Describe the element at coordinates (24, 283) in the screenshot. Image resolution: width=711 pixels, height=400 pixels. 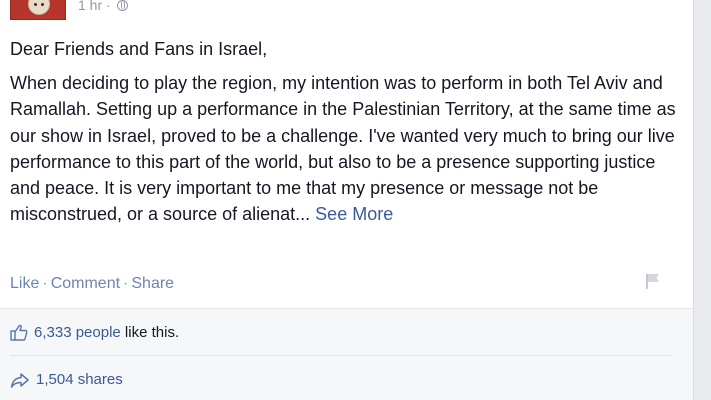
I see `like-link: Like` at that location.